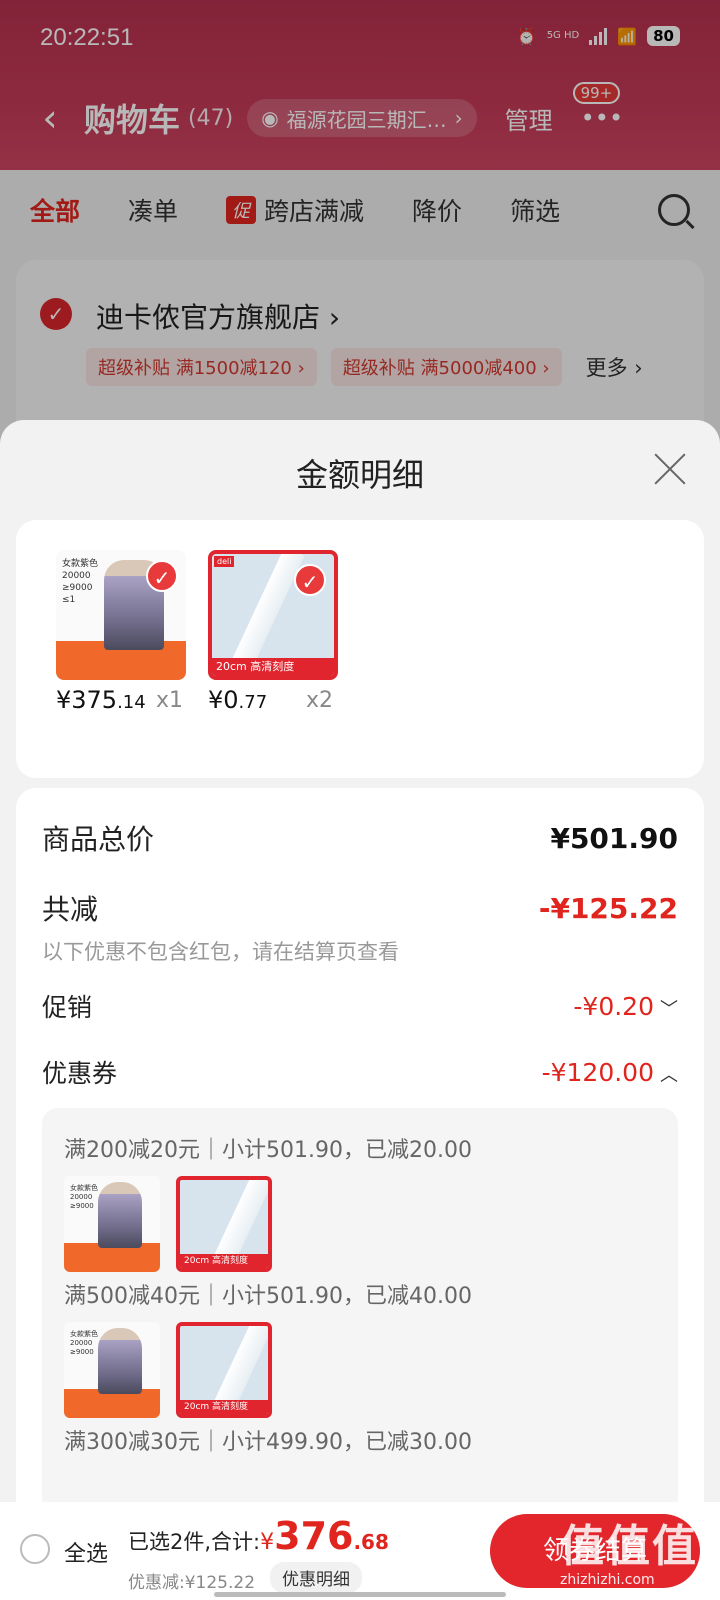 Image resolution: width=720 pixels, height=1600 pixels. I want to click on product-image-jacket: 女款紫色 20000 ≥9000 ≤1 ✓, so click(121, 615).